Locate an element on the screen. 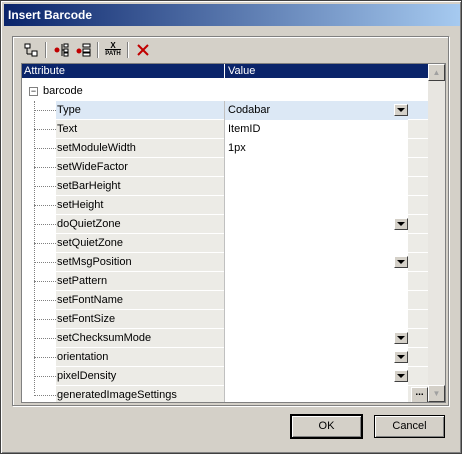  column-header-attribute: Attribute is located at coordinates (44, 71).